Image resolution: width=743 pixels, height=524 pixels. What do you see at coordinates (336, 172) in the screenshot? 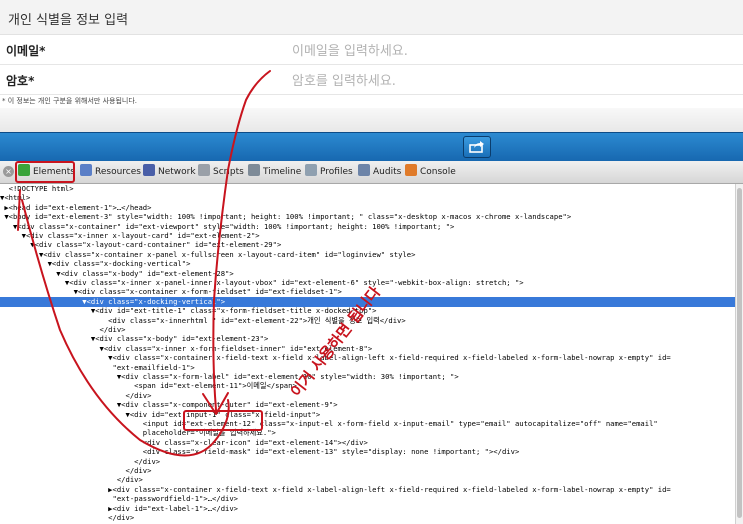
I see `tab-label: Profiles` at bounding box center [336, 172].